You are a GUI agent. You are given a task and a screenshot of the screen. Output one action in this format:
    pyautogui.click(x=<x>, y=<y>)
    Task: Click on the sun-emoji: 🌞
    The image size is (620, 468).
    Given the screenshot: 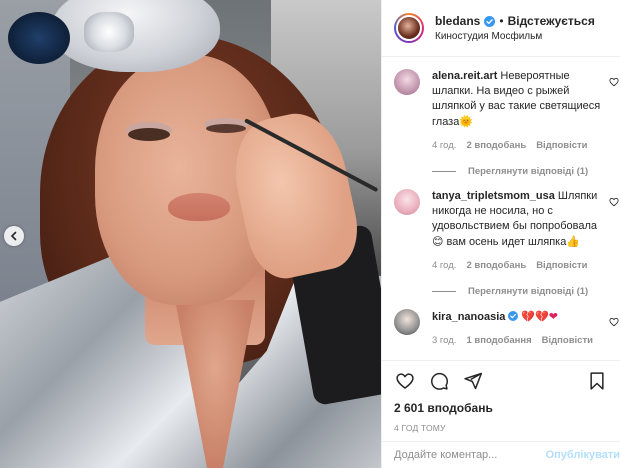 What is the action you would take?
    pyautogui.click(x=466, y=121)
    